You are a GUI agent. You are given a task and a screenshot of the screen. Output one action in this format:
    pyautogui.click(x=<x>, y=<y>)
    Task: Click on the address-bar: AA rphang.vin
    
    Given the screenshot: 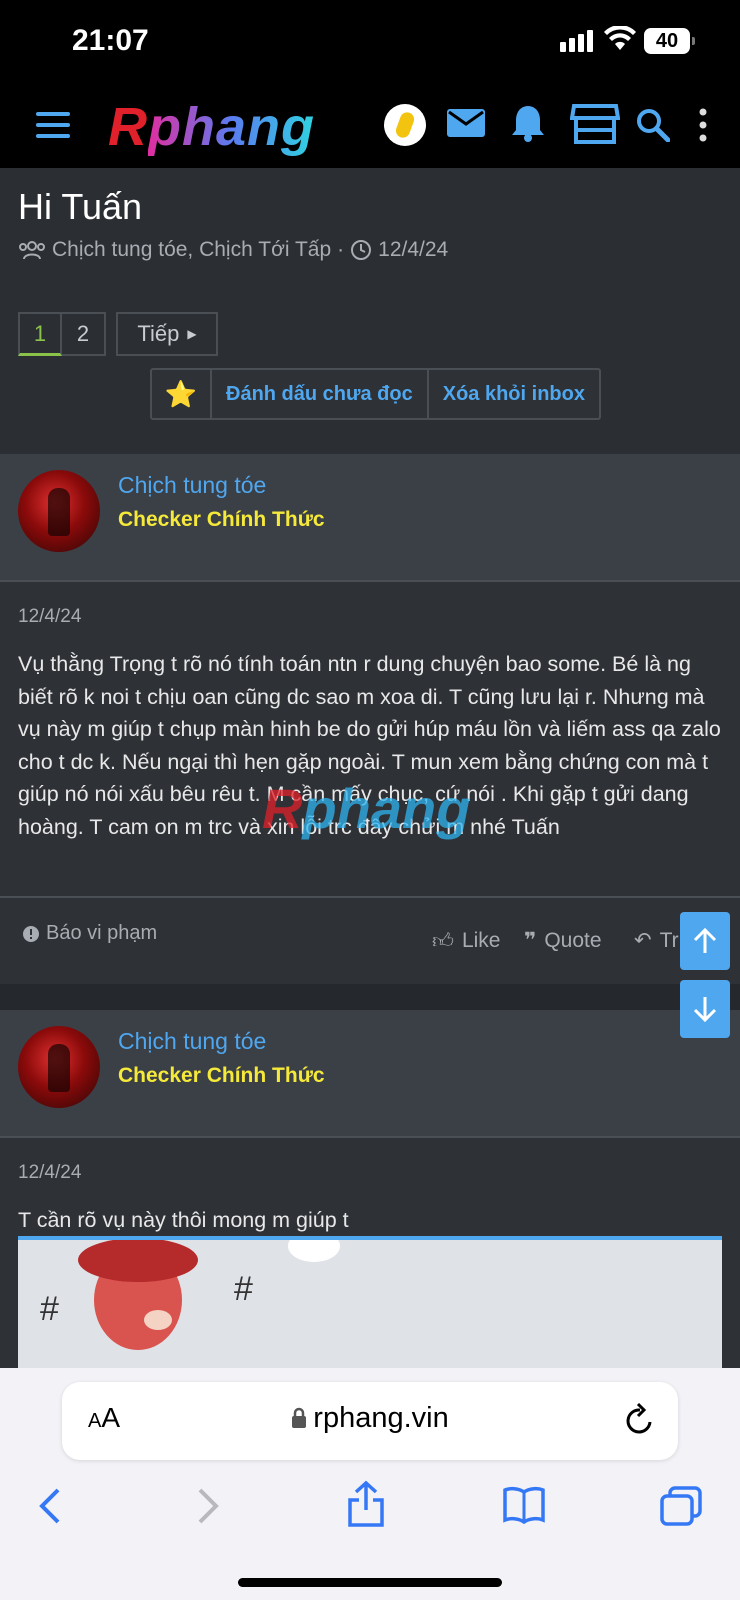 What is the action you would take?
    pyautogui.click(x=370, y=1421)
    